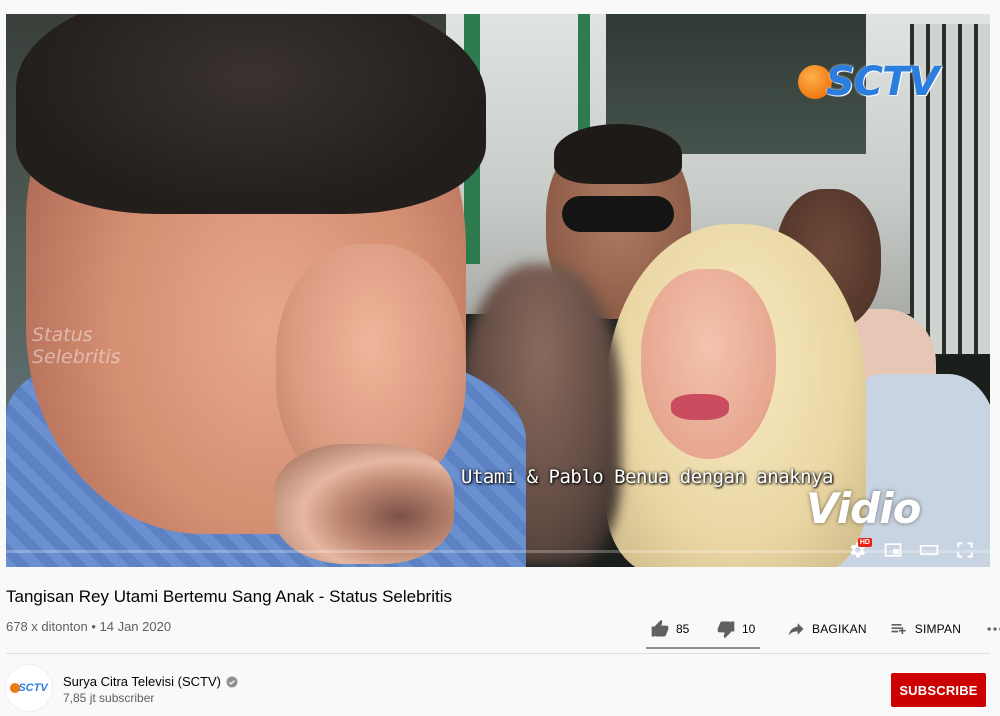  I want to click on video-meta: 678 x ditonton • 14 Jan 2020, so click(88, 626).